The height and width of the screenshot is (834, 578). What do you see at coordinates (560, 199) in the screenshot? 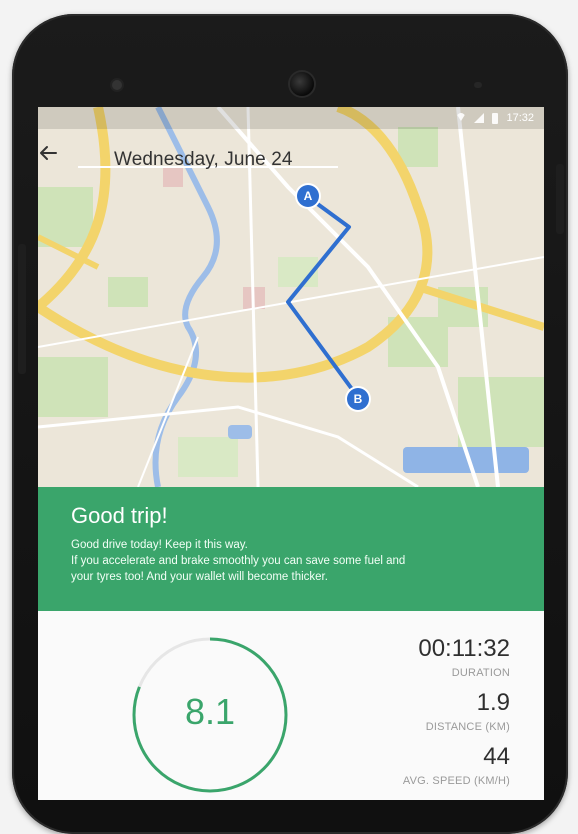
I see `power-button` at bounding box center [560, 199].